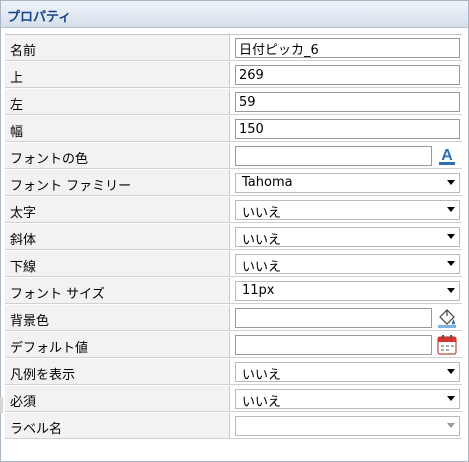 This screenshot has height=462, width=469. What do you see at coordinates (447, 345) in the screenshot?
I see `calendar-icon` at bounding box center [447, 345].